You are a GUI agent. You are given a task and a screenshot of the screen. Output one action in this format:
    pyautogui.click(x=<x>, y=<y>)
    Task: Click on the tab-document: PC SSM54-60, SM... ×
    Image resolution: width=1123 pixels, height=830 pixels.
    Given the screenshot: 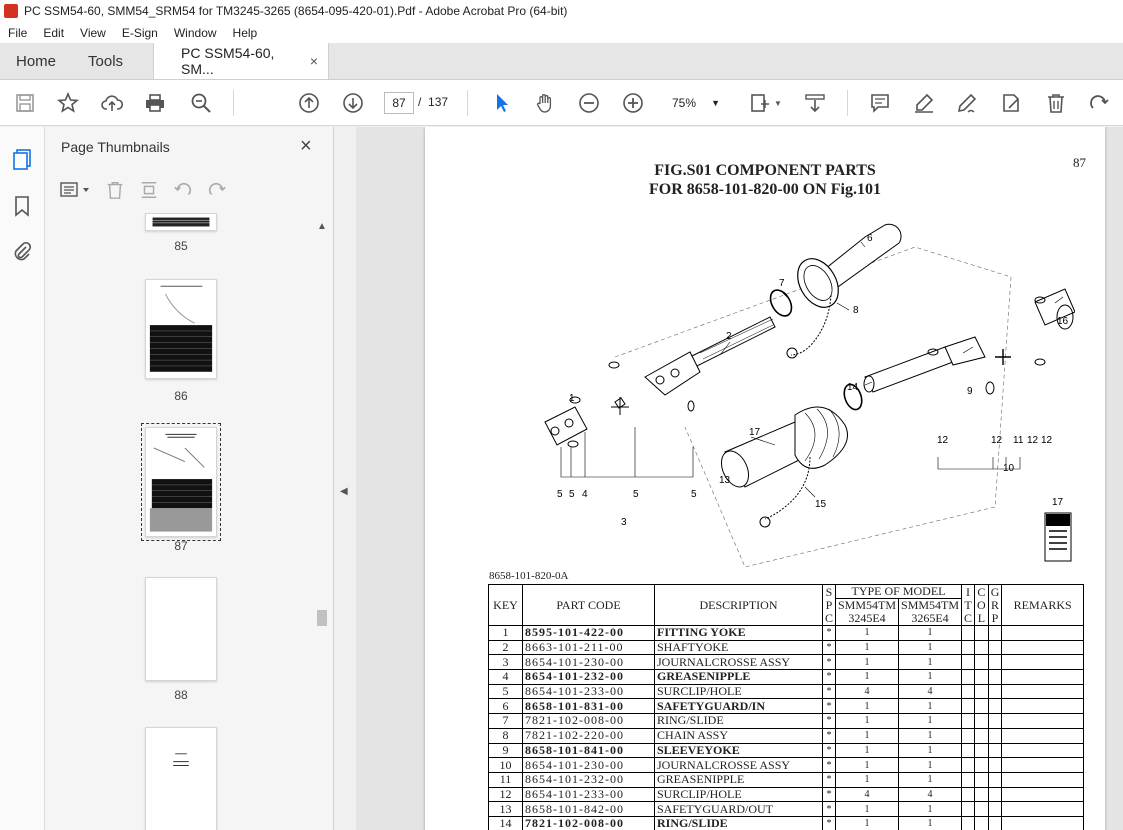 What is the action you would take?
    pyautogui.click(x=241, y=61)
    